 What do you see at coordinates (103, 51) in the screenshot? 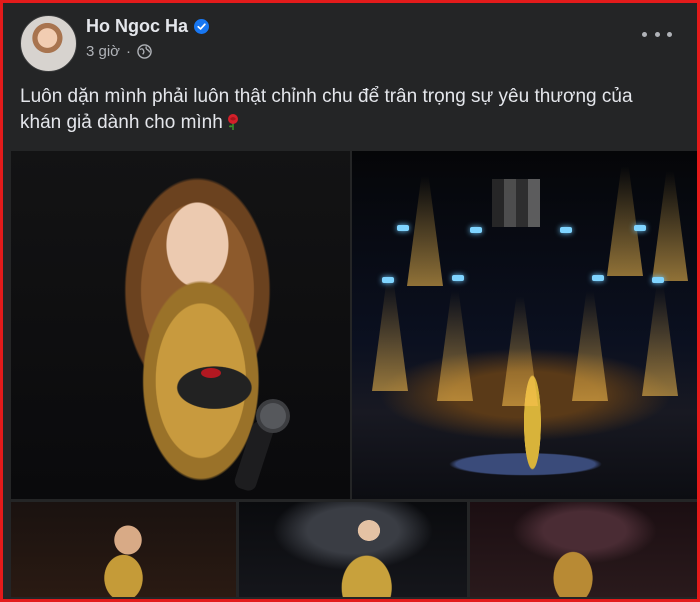
I see `post-timestamp: 3 giờ` at bounding box center [103, 51].